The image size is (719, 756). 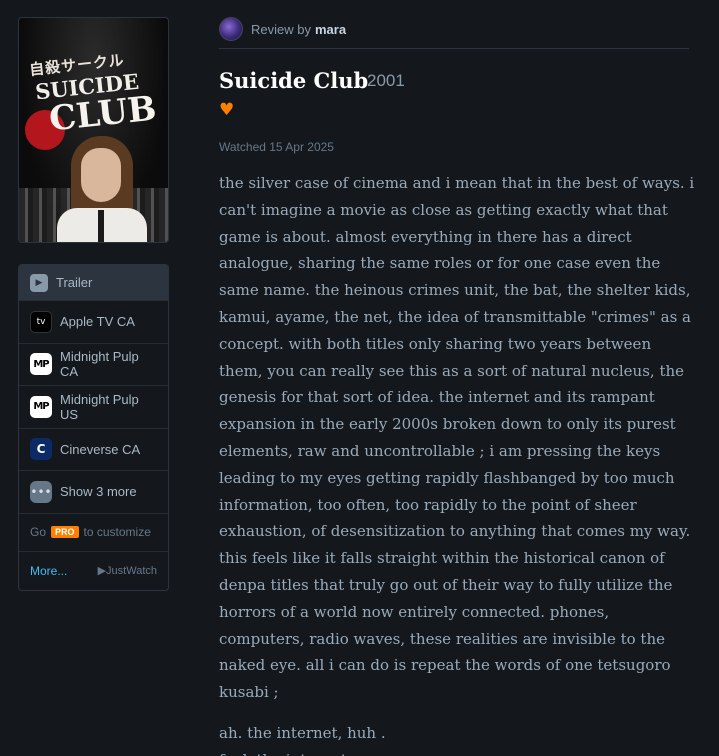 I want to click on service-item-midnight-pulp-us: MP Midnight Pulp US, so click(x=93, y=407).